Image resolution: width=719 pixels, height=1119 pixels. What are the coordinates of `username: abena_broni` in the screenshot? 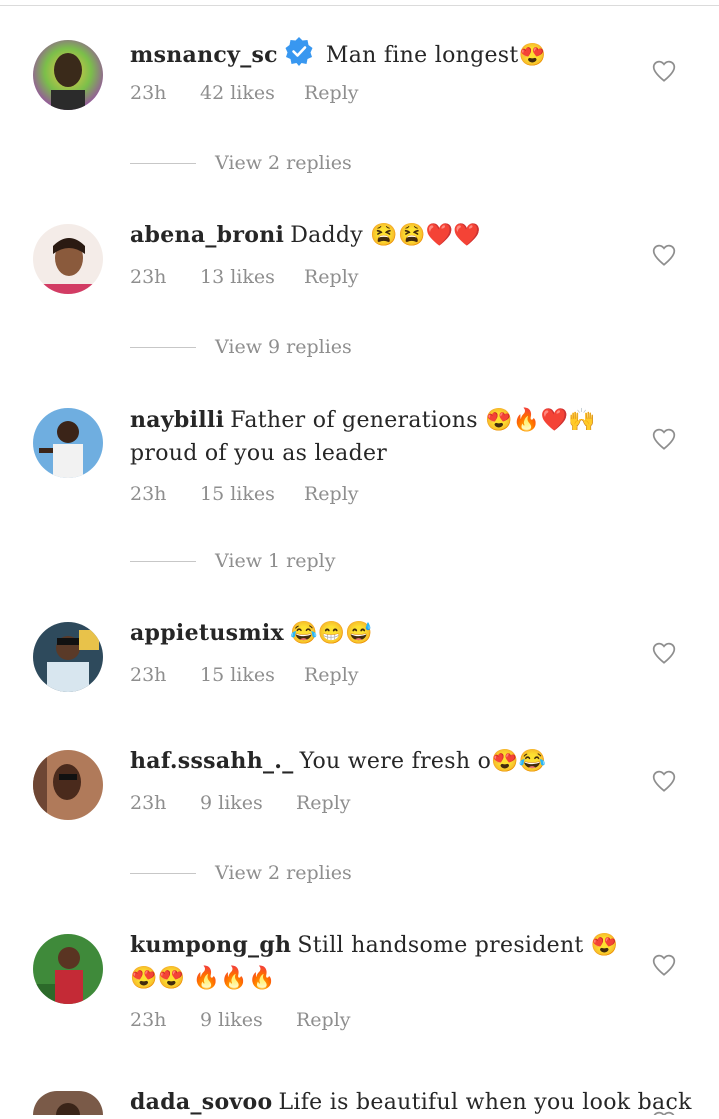 It's located at (207, 235).